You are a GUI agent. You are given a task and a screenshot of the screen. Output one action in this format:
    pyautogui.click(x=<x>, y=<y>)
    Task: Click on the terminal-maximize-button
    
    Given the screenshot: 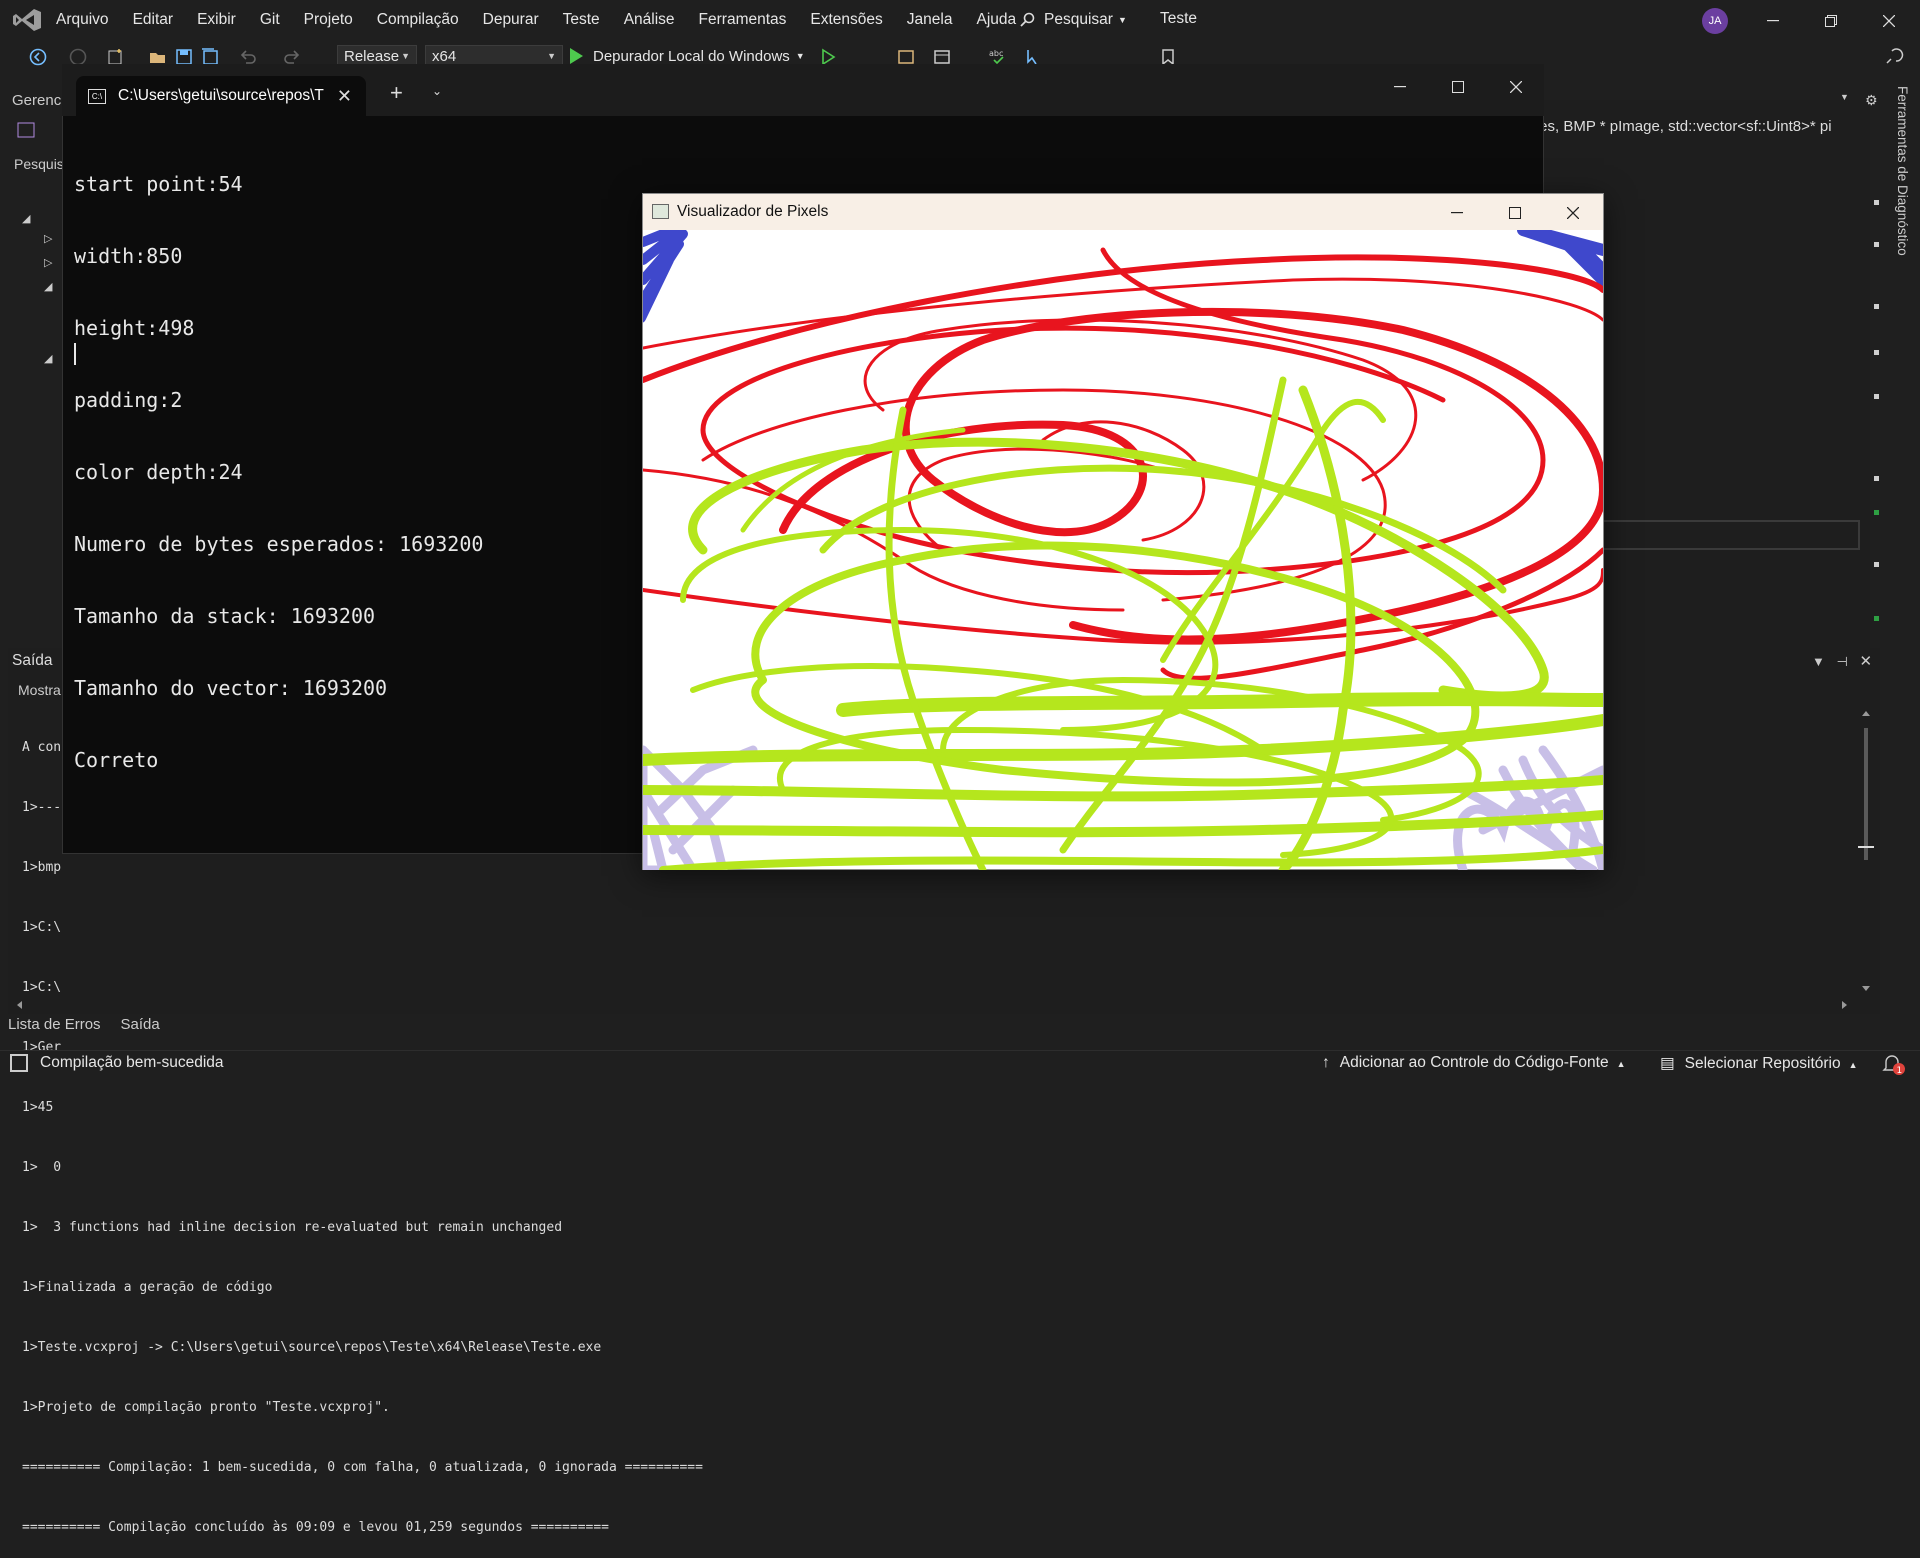 What is the action you would take?
    pyautogui.click(x=1458, y=87)
    